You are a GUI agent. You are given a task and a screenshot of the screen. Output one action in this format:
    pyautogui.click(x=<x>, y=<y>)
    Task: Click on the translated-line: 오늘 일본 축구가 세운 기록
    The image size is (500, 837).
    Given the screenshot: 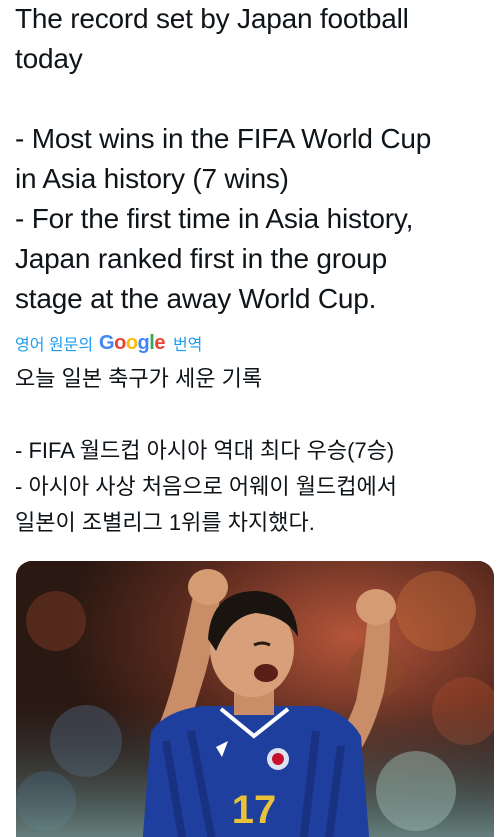 What is the action you would take?
    pyautogui.click(x=139, y=378)
    